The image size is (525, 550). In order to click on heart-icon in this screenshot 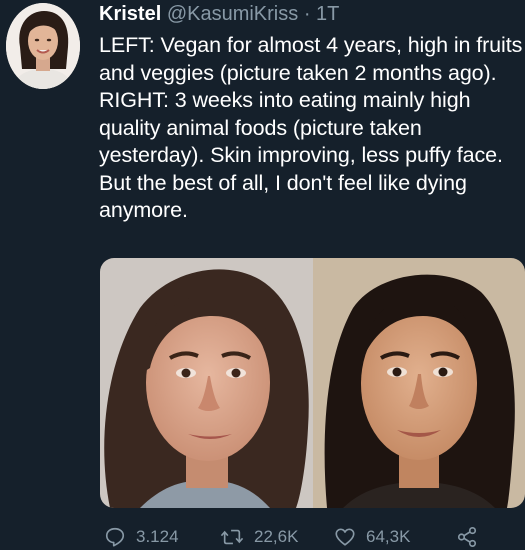, I will do `click(345, 537)`.